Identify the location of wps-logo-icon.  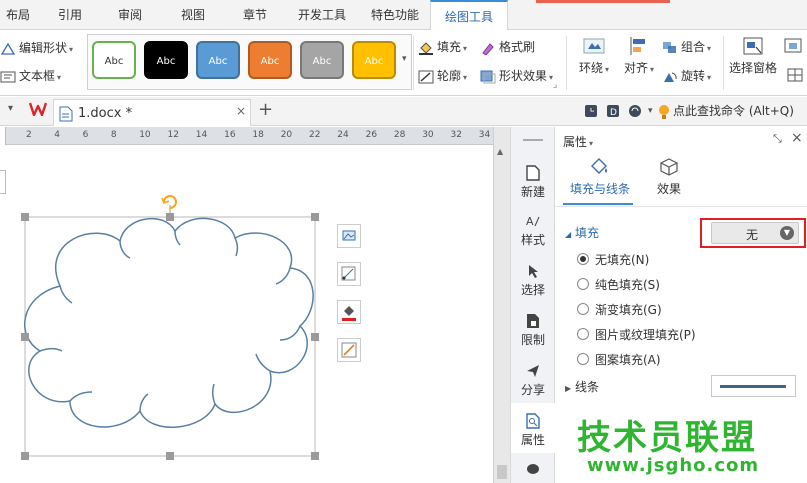
(38, 110).